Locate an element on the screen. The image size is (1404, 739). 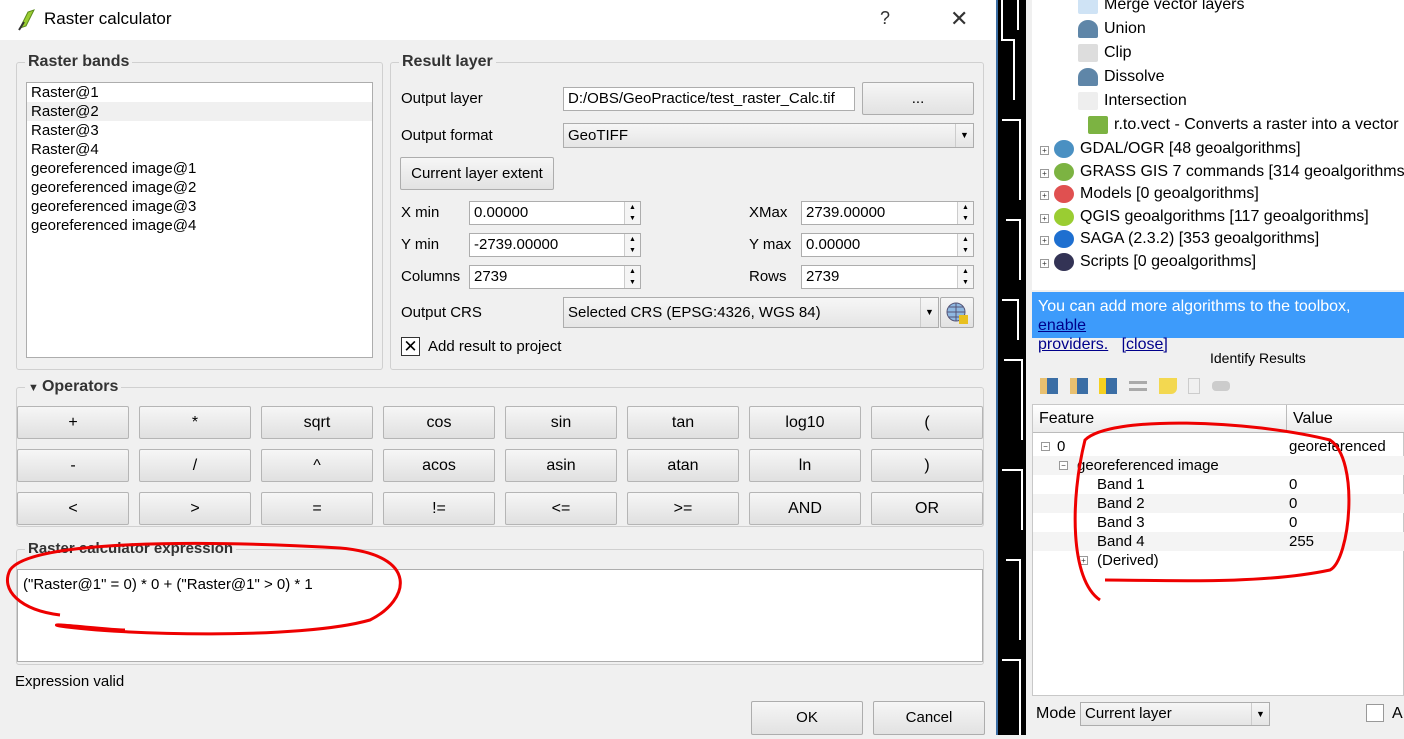
raster-band-item: georeferenced image@3 is located at coordinates (199, 206).